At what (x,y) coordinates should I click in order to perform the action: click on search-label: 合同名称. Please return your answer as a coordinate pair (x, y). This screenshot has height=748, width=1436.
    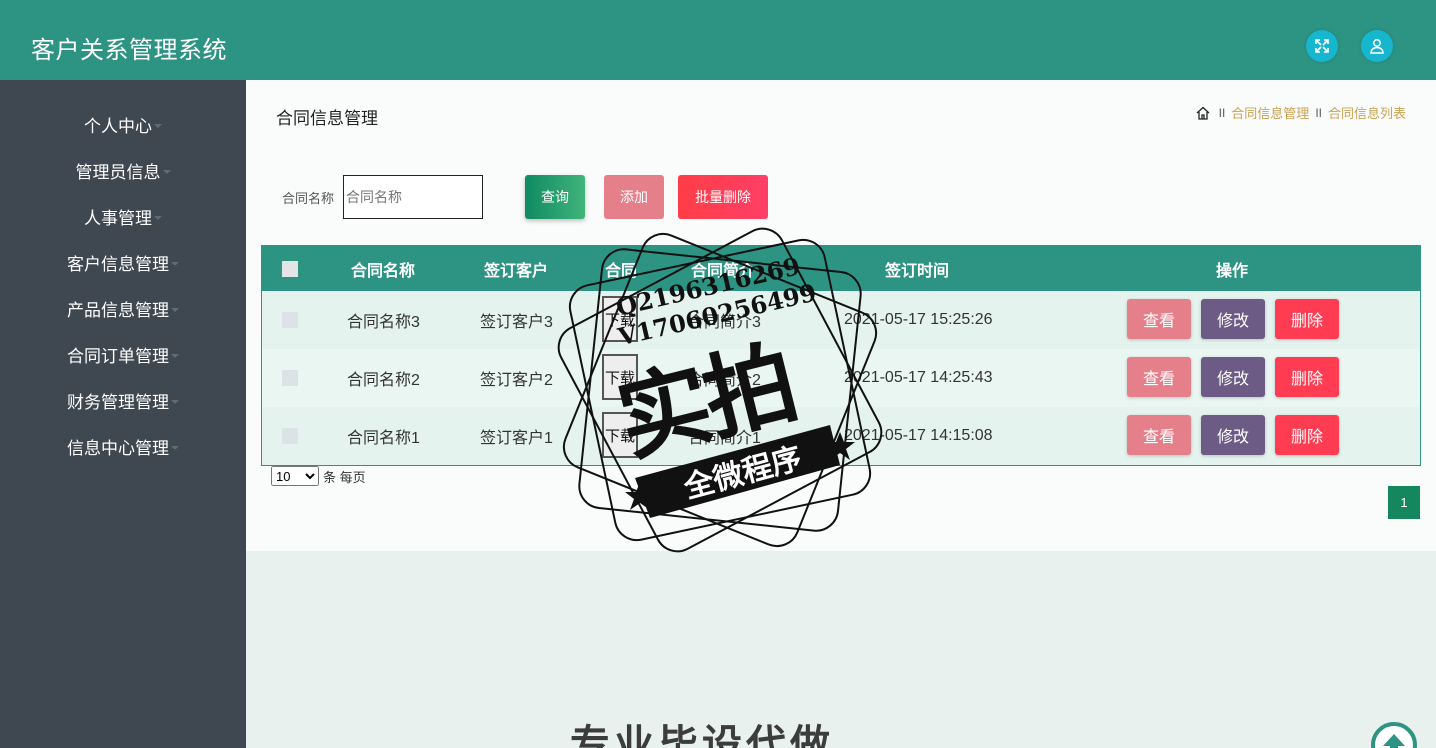
    Looking at the image, I should click on (308, 198).